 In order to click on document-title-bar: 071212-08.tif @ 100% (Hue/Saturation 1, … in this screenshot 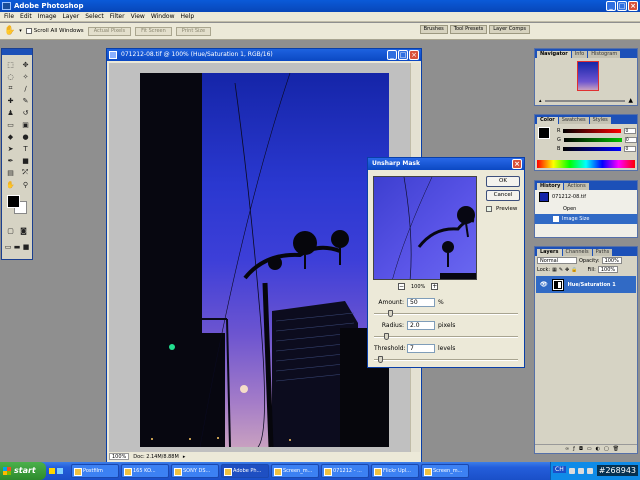, I will do `click(264, 55)`.